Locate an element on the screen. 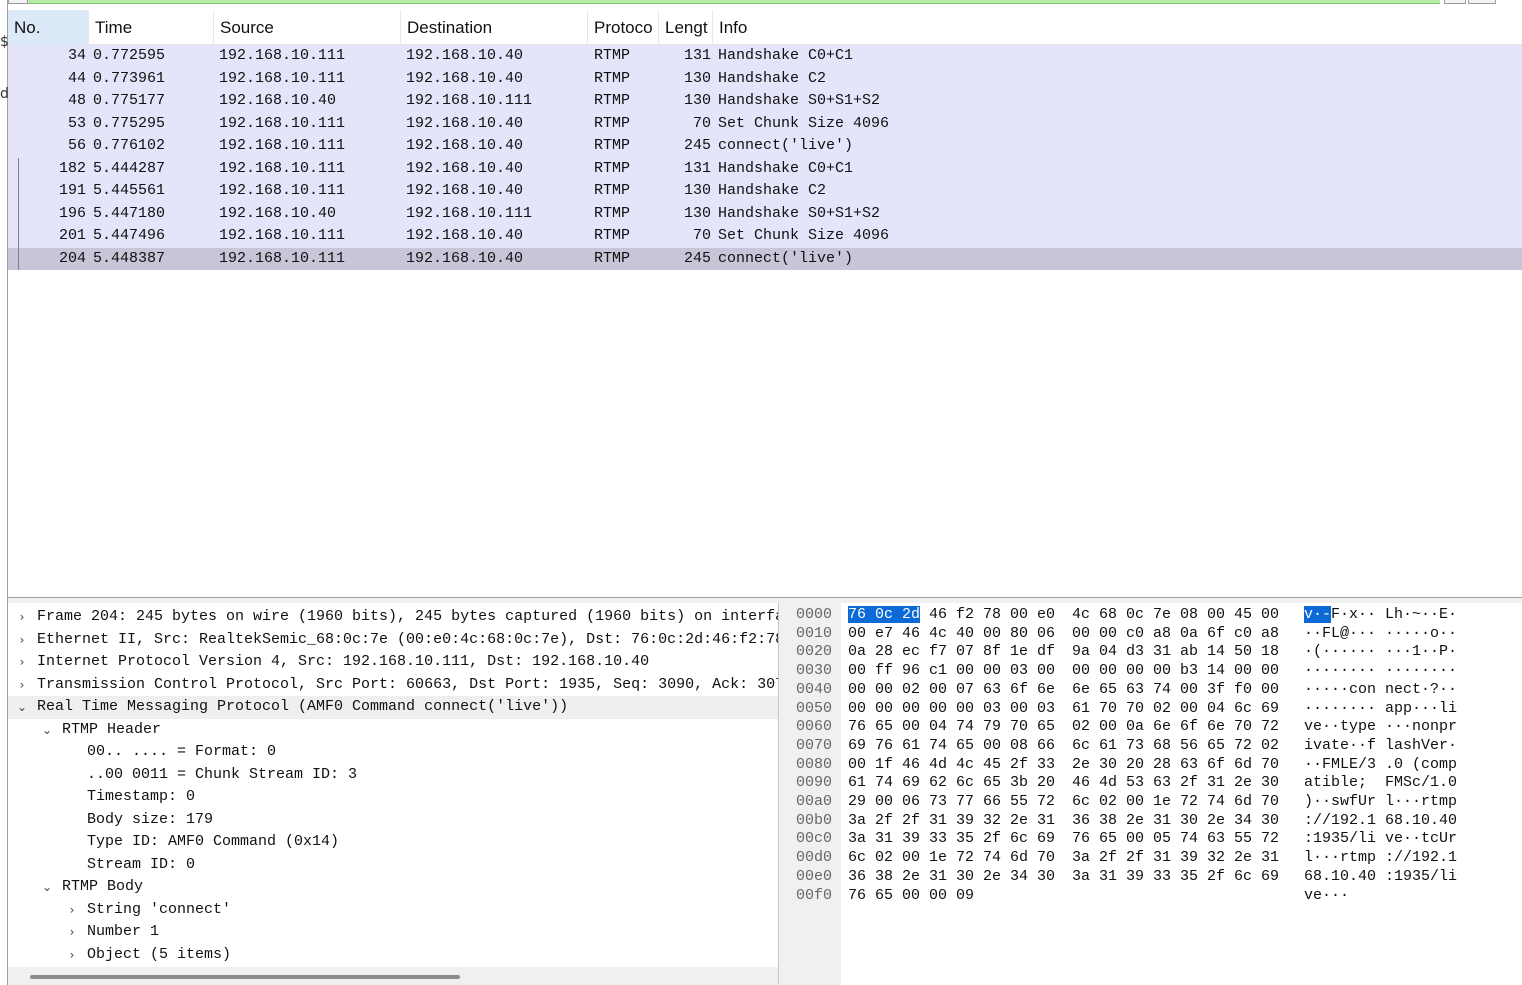 This screenshot has width=1522, height=985. bytes-h1: 3a 31 39 33 35 2f 6c 69 is located at coordinates (952, 839).